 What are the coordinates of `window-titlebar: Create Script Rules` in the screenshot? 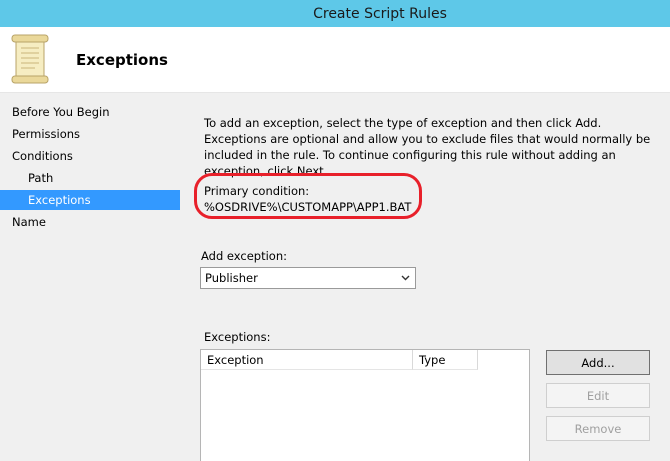 It's located at (335, 13).